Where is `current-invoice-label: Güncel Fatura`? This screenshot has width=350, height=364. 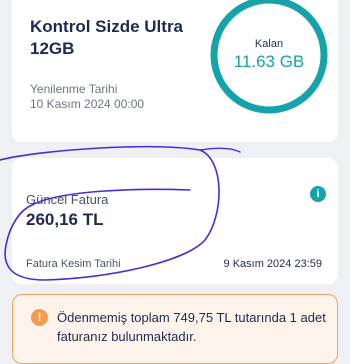 current-invoice-label: Güncel Fatura is located at coordinates (67, 199).